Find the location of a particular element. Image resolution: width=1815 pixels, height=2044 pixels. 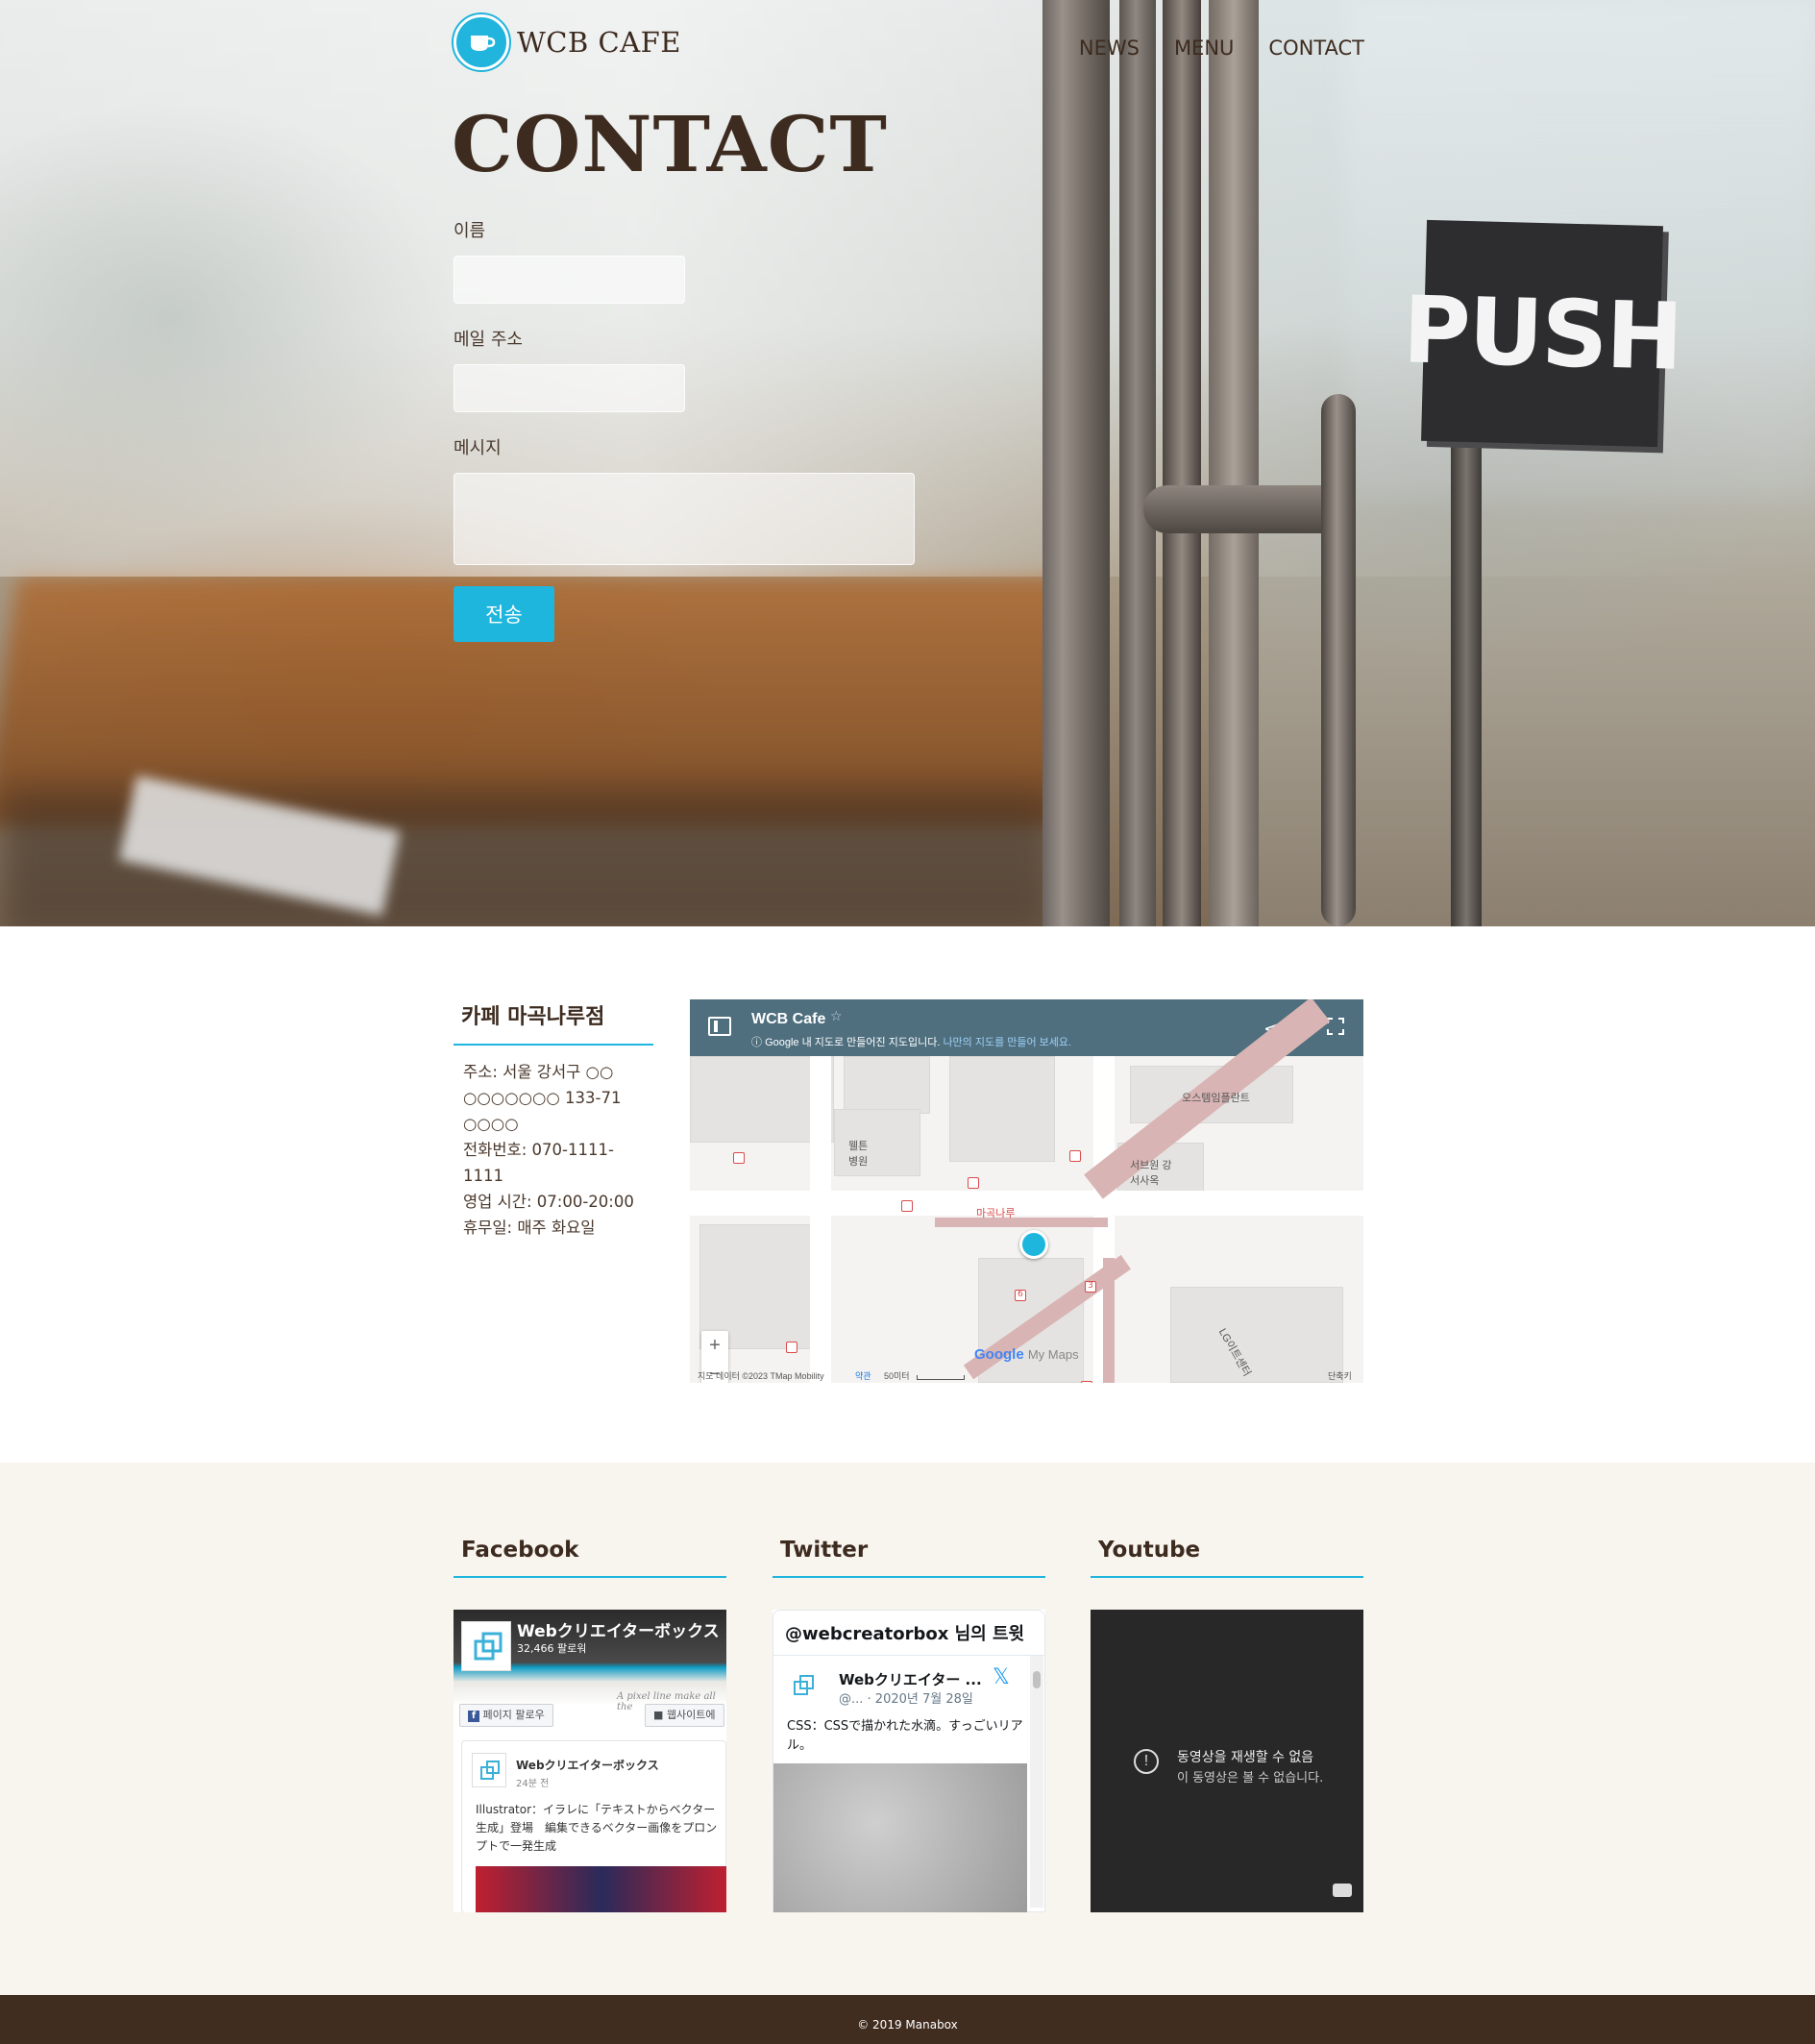

hero-sign-post is located at coordinates (1467, 679).